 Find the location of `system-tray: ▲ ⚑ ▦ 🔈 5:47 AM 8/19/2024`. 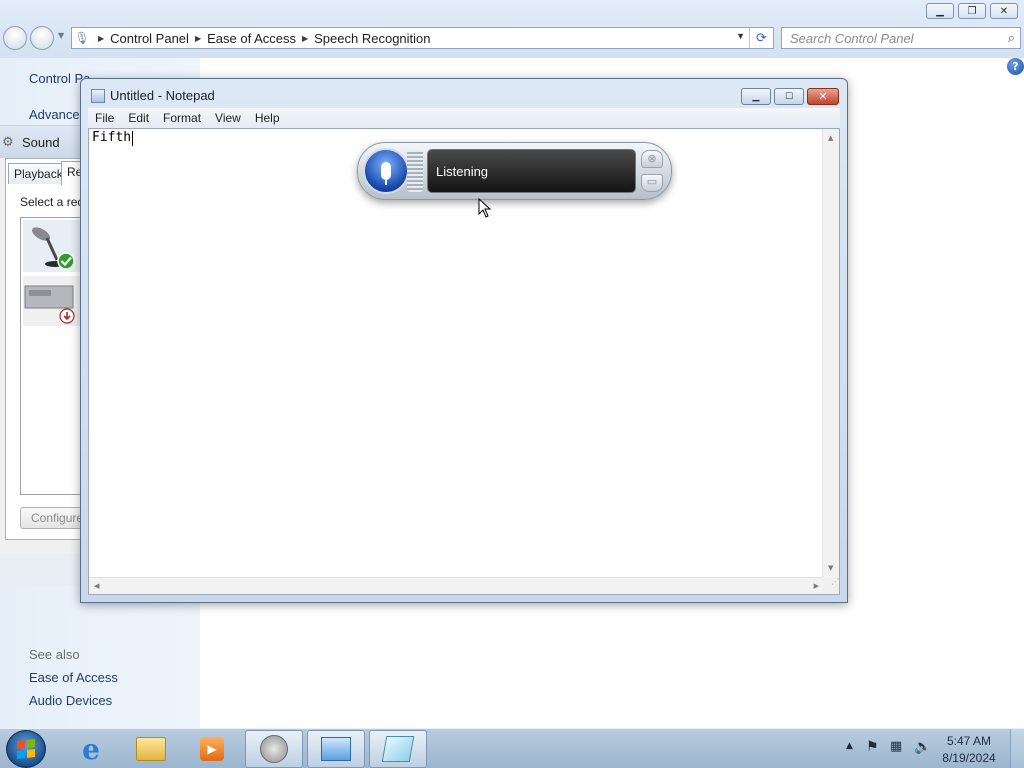

system-tray: ▲ ⚑ ▦ 🔈 5:47 AM 8/19/2024 is located at coordinates (933, 748).